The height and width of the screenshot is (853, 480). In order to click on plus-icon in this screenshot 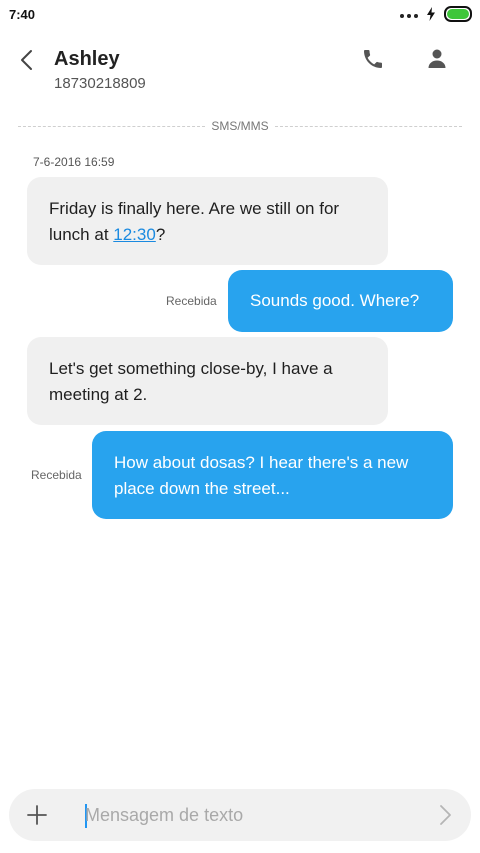, I will do `click(37, 815)`.